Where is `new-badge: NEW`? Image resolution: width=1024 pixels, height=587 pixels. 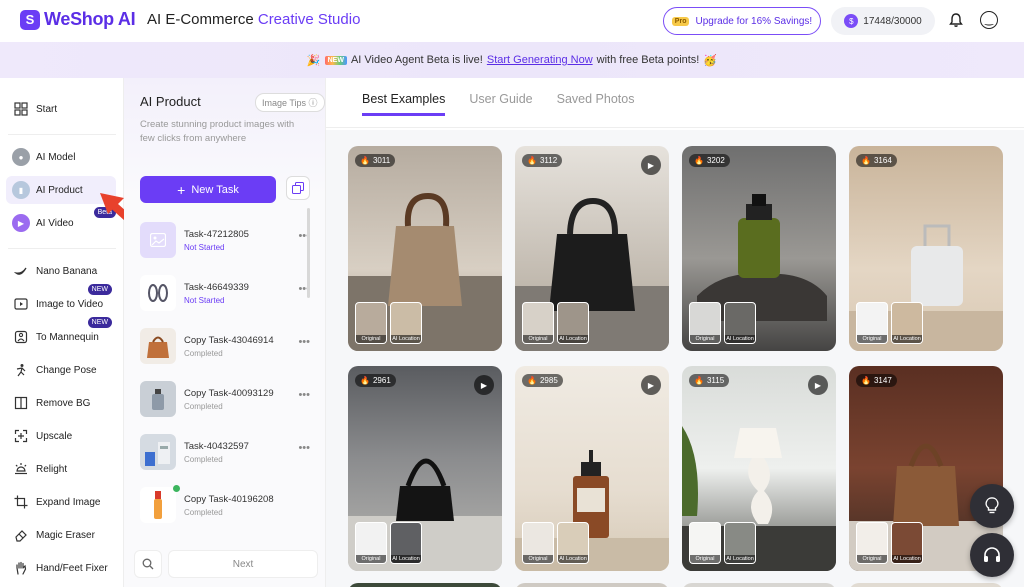
new-badge: NEW is located at coordinates (99, 289).